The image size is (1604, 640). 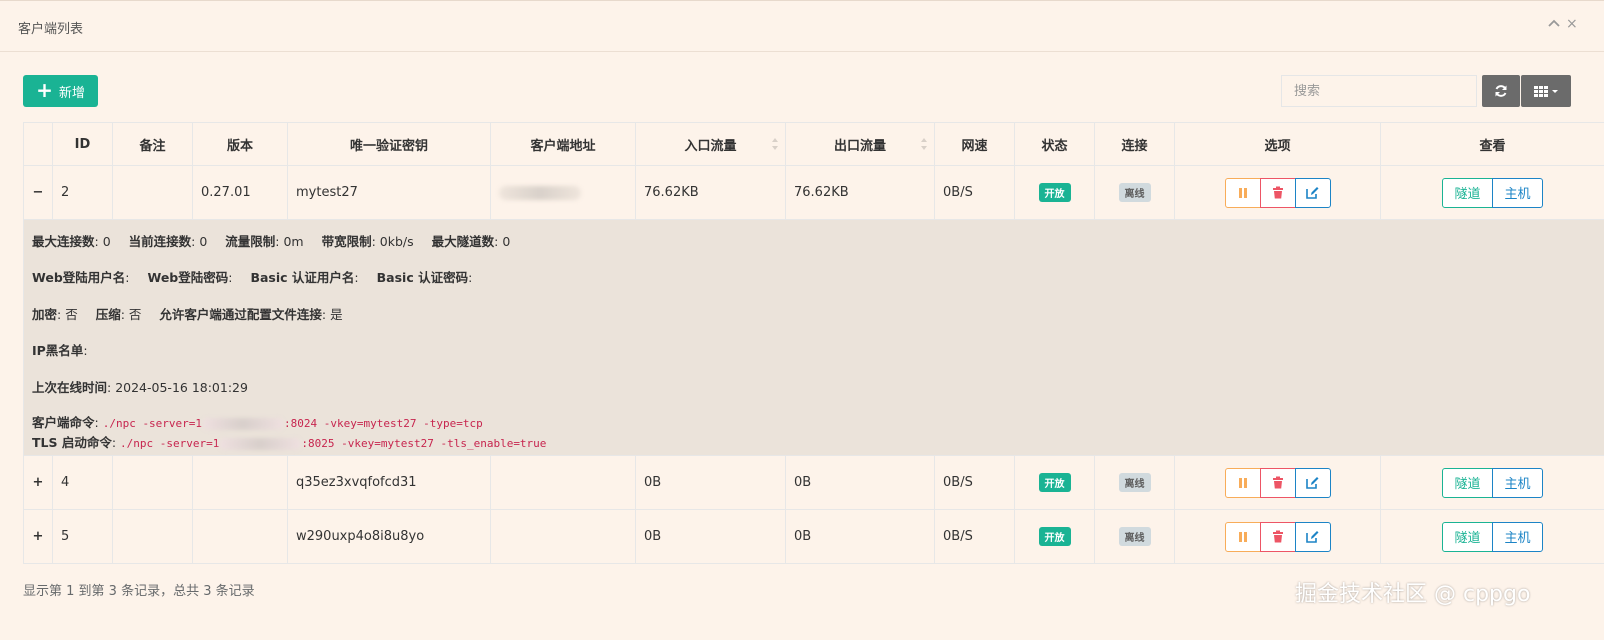 I want to click on refresh-icon, so click(x=1501, y=91).